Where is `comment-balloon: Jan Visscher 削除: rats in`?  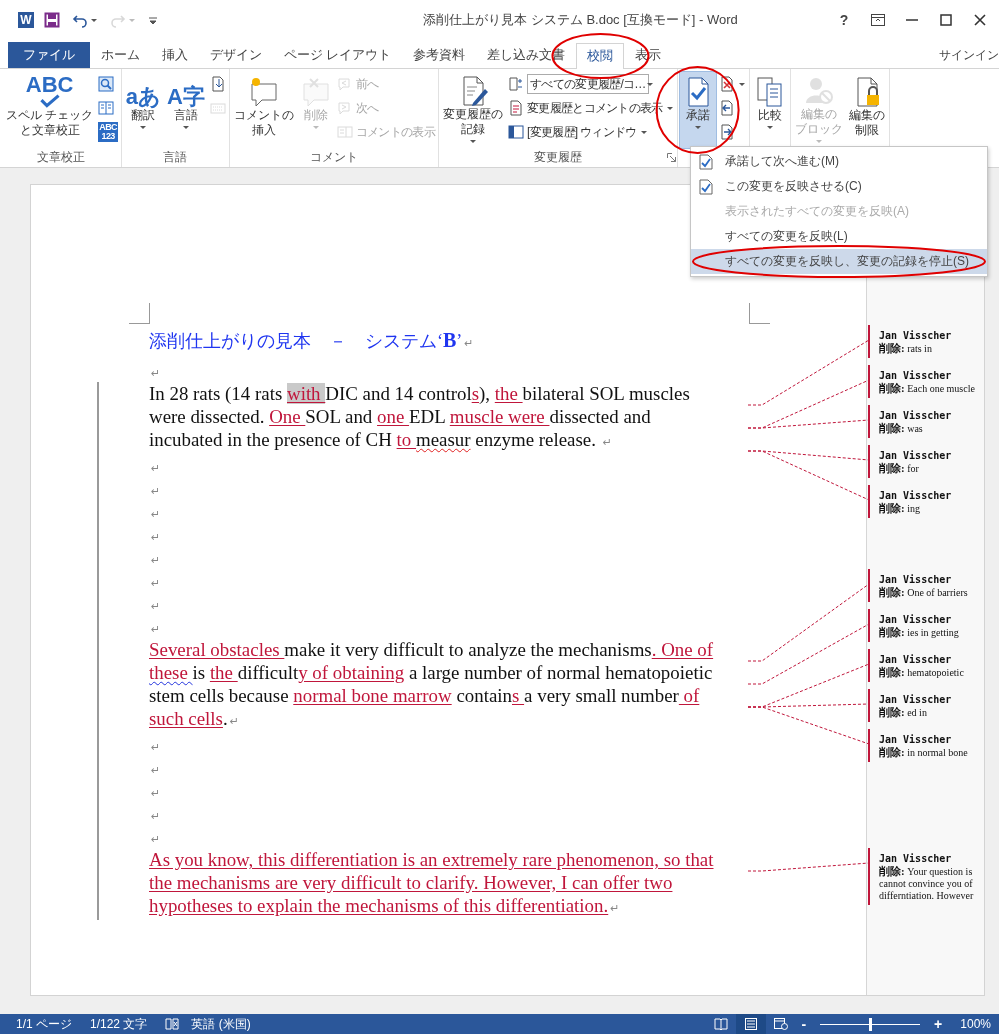
comment-balloon: Jan Visscher 削除: rats in is located at coordinates (926, 341).